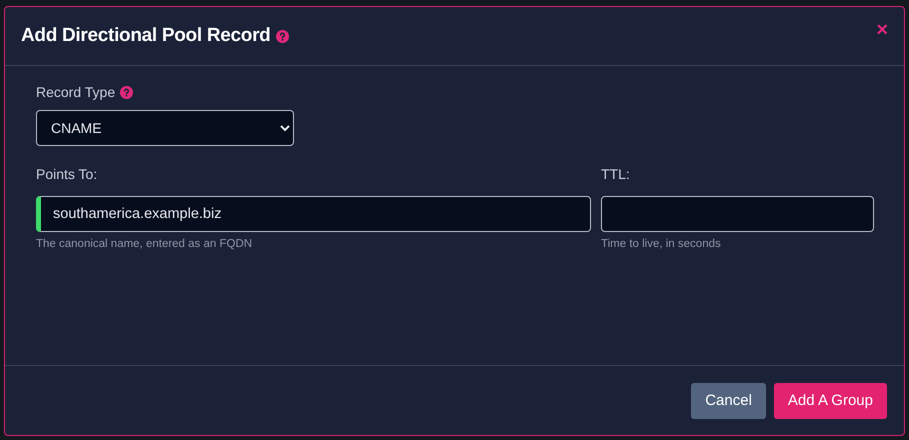  What do you see at coordinates (737, 214) in the screenshot?
I see `input-field` at bounding box center [737, 214].